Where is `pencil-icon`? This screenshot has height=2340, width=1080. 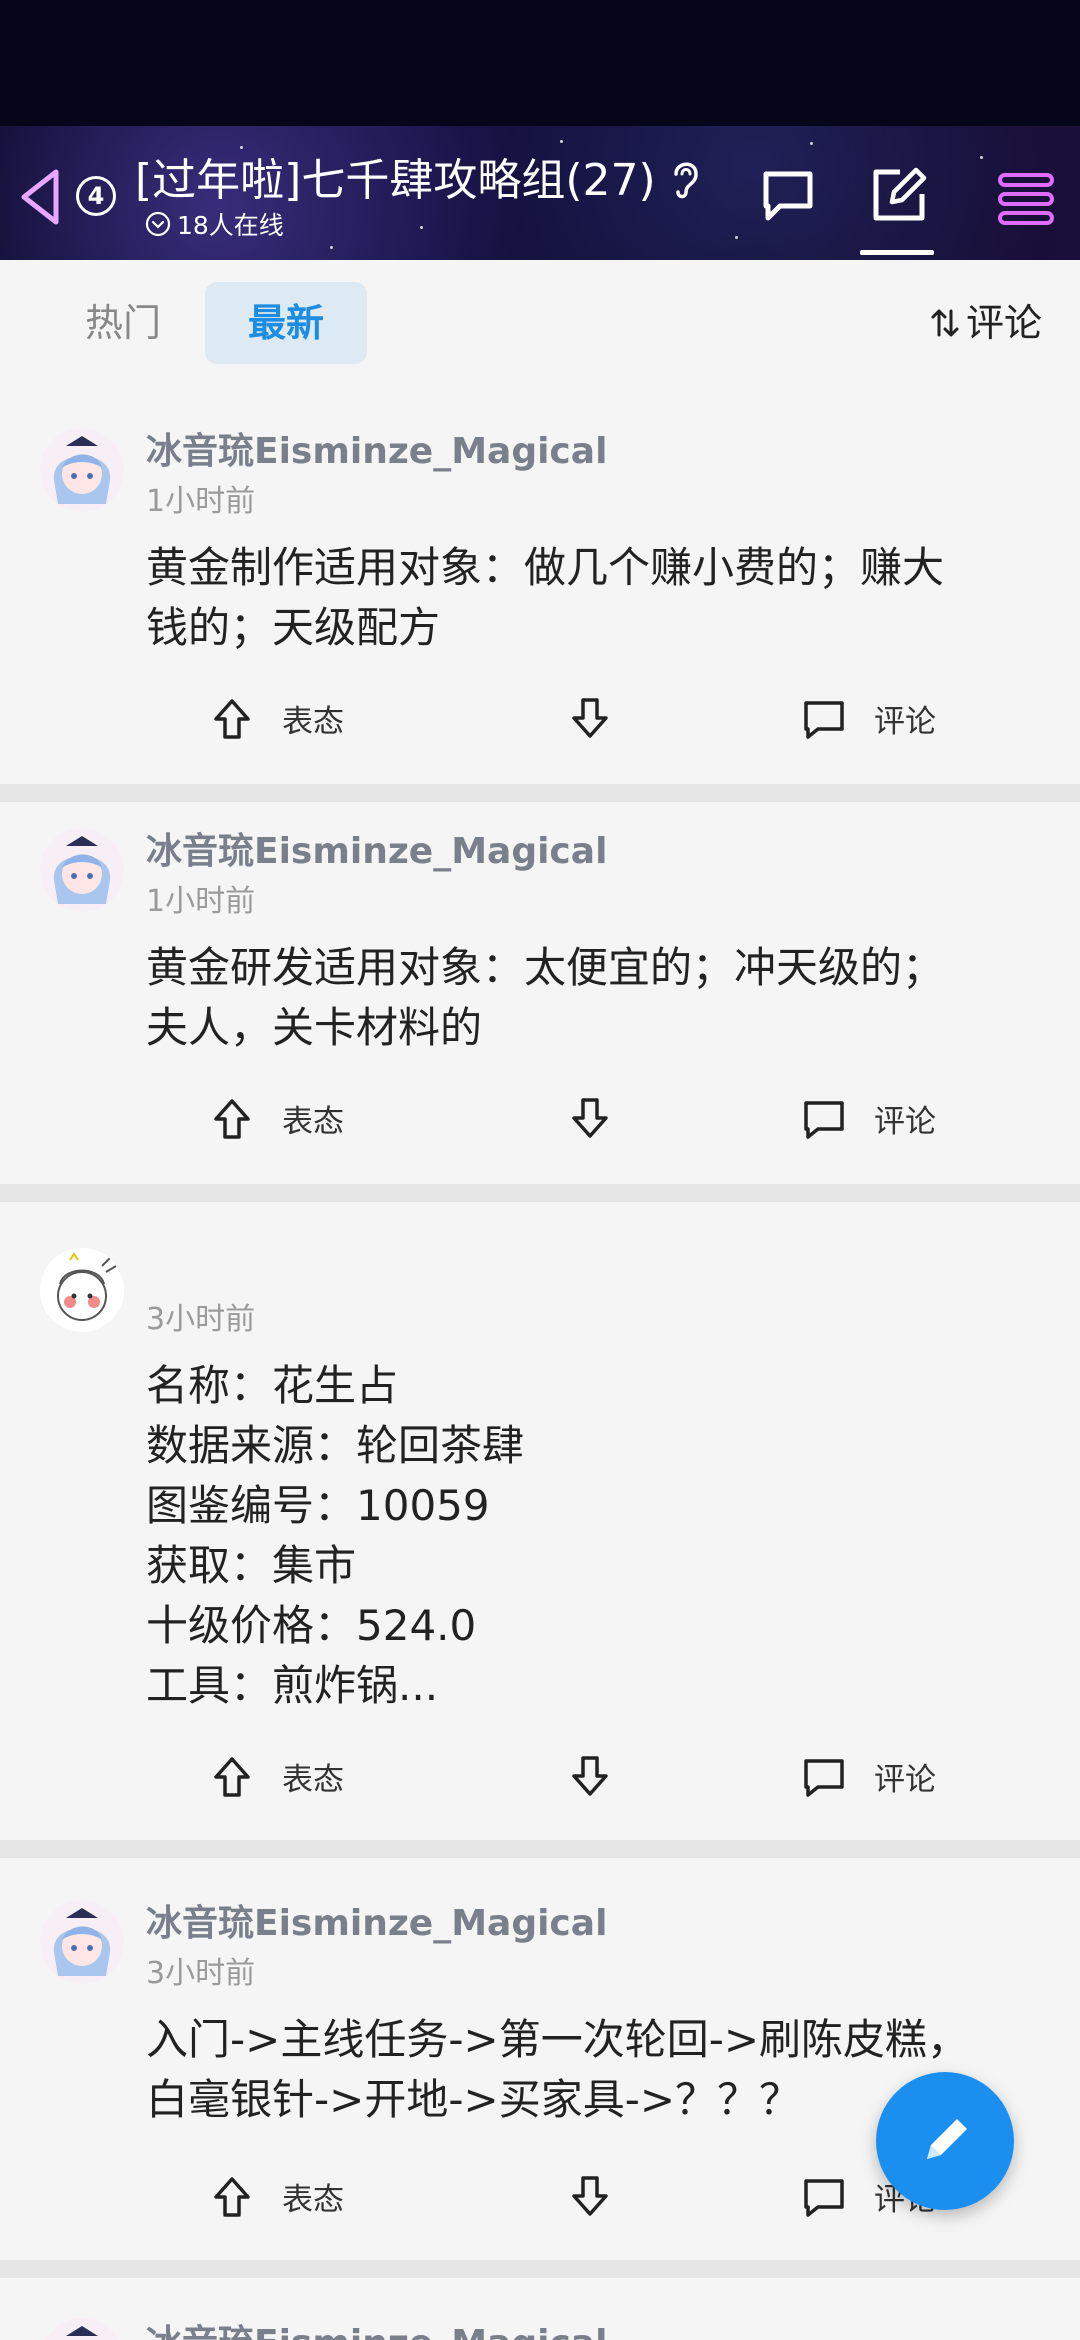 pencil-icon is located at coordinates (947, 2139).